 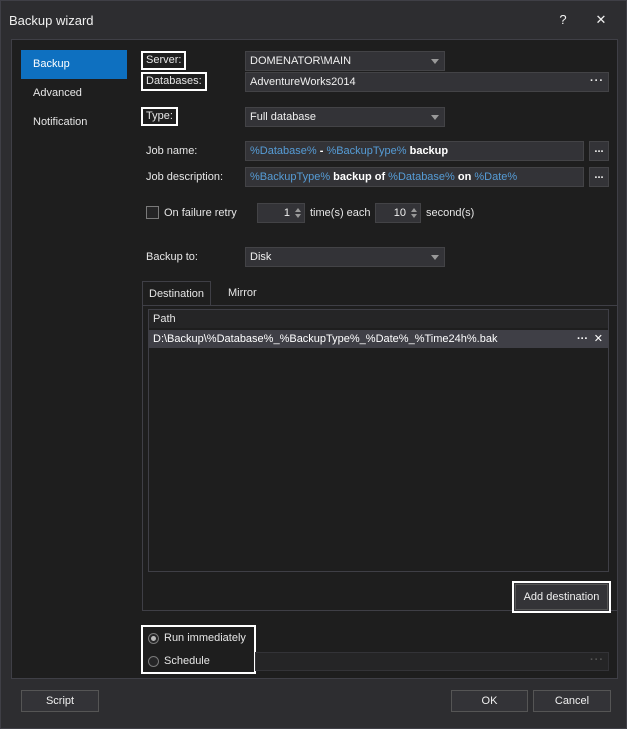 I want to click on job-name-field: %Database% - %BackupType% backup, so click(x=414, y=151).